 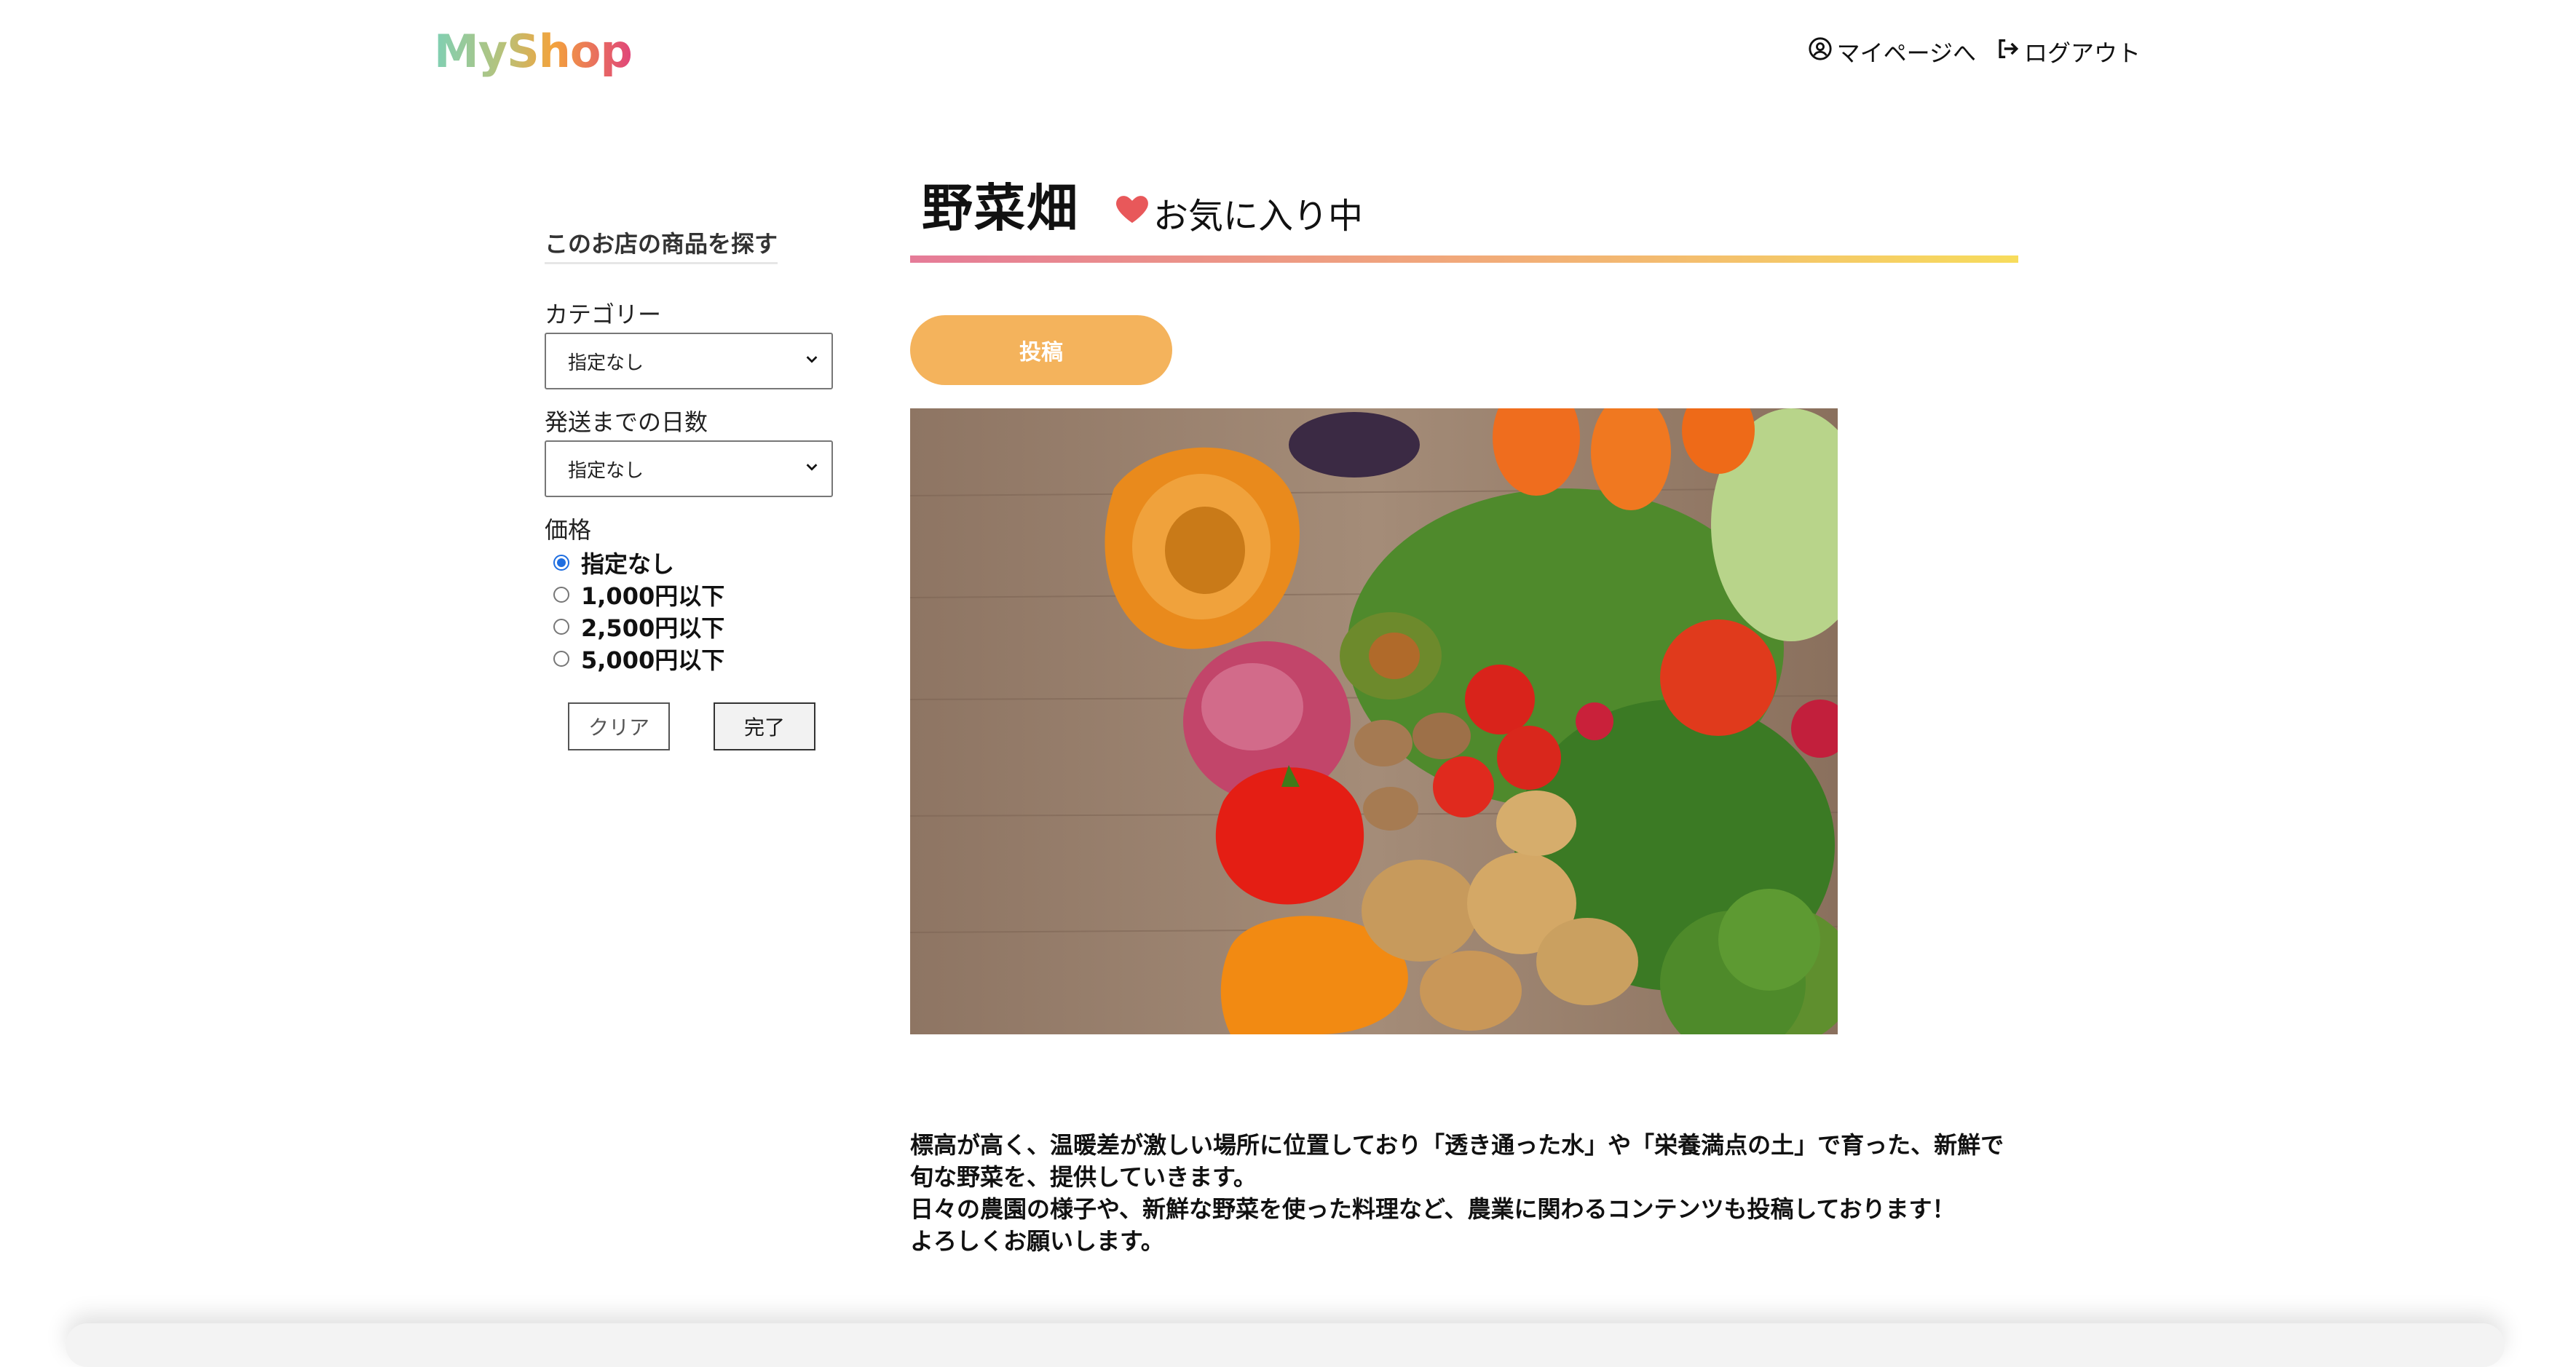 I want to click on site-header: MyShop マイページへ ログアウト, so click(x=1288, y=58).